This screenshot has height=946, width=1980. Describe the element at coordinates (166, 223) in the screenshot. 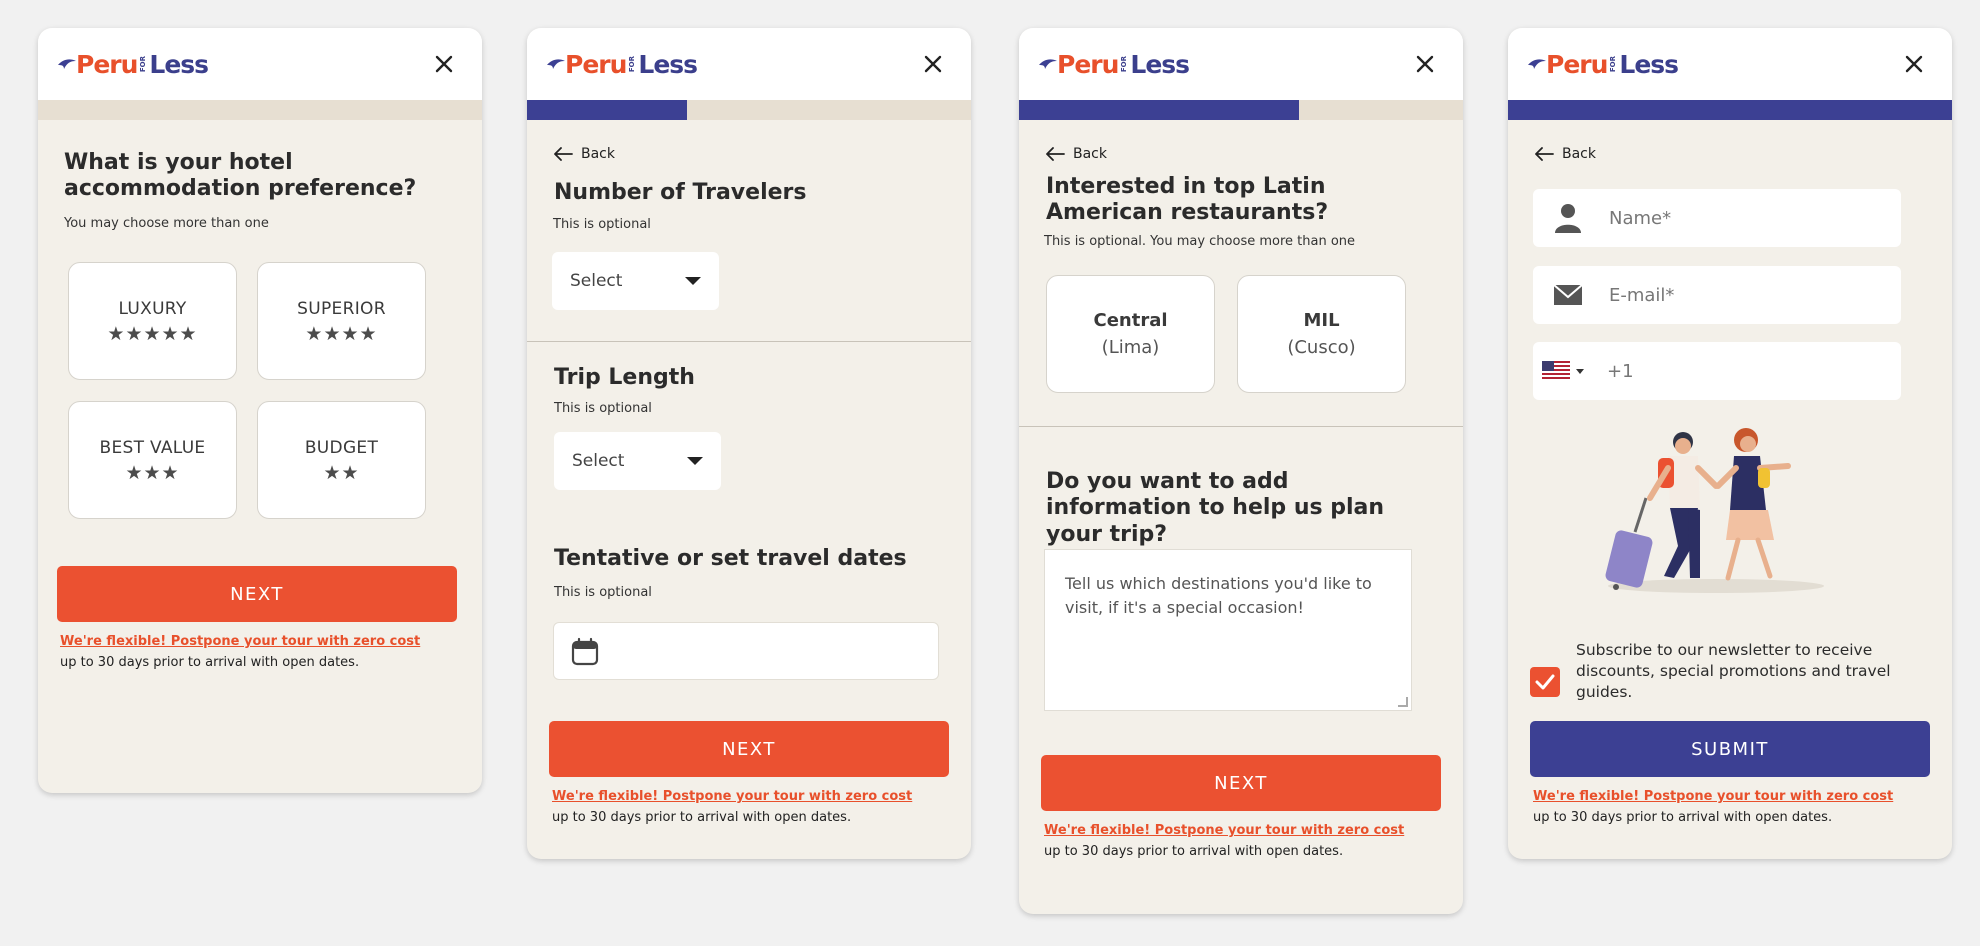

I see `question-subtitle: You may choose more than one` at that location.